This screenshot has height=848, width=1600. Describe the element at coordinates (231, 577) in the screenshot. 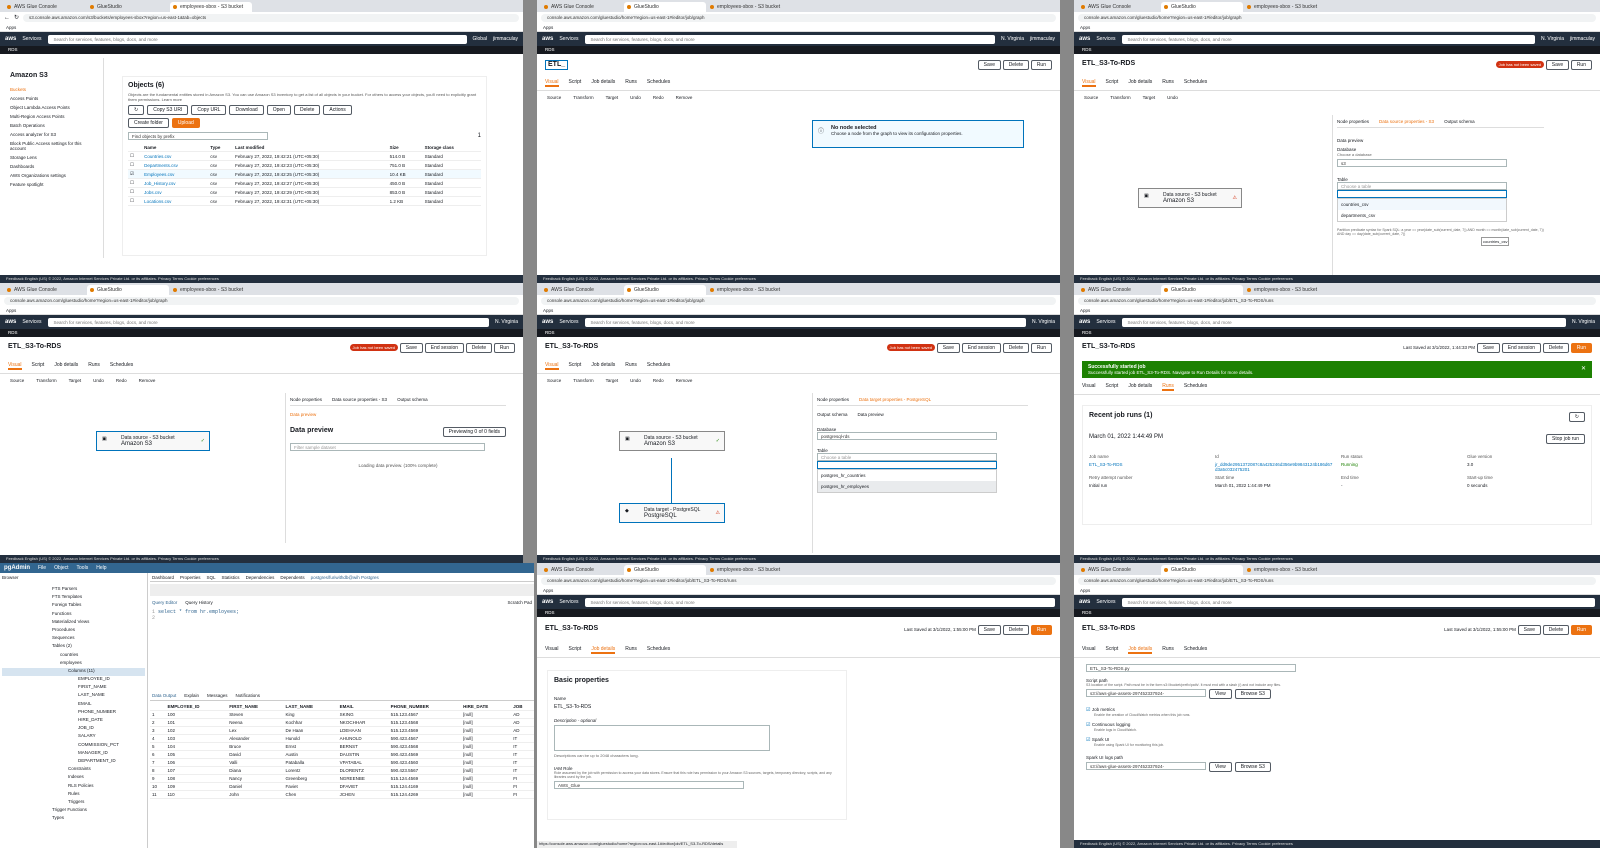

I see `pgadmin-tab: Statistics` at that location.